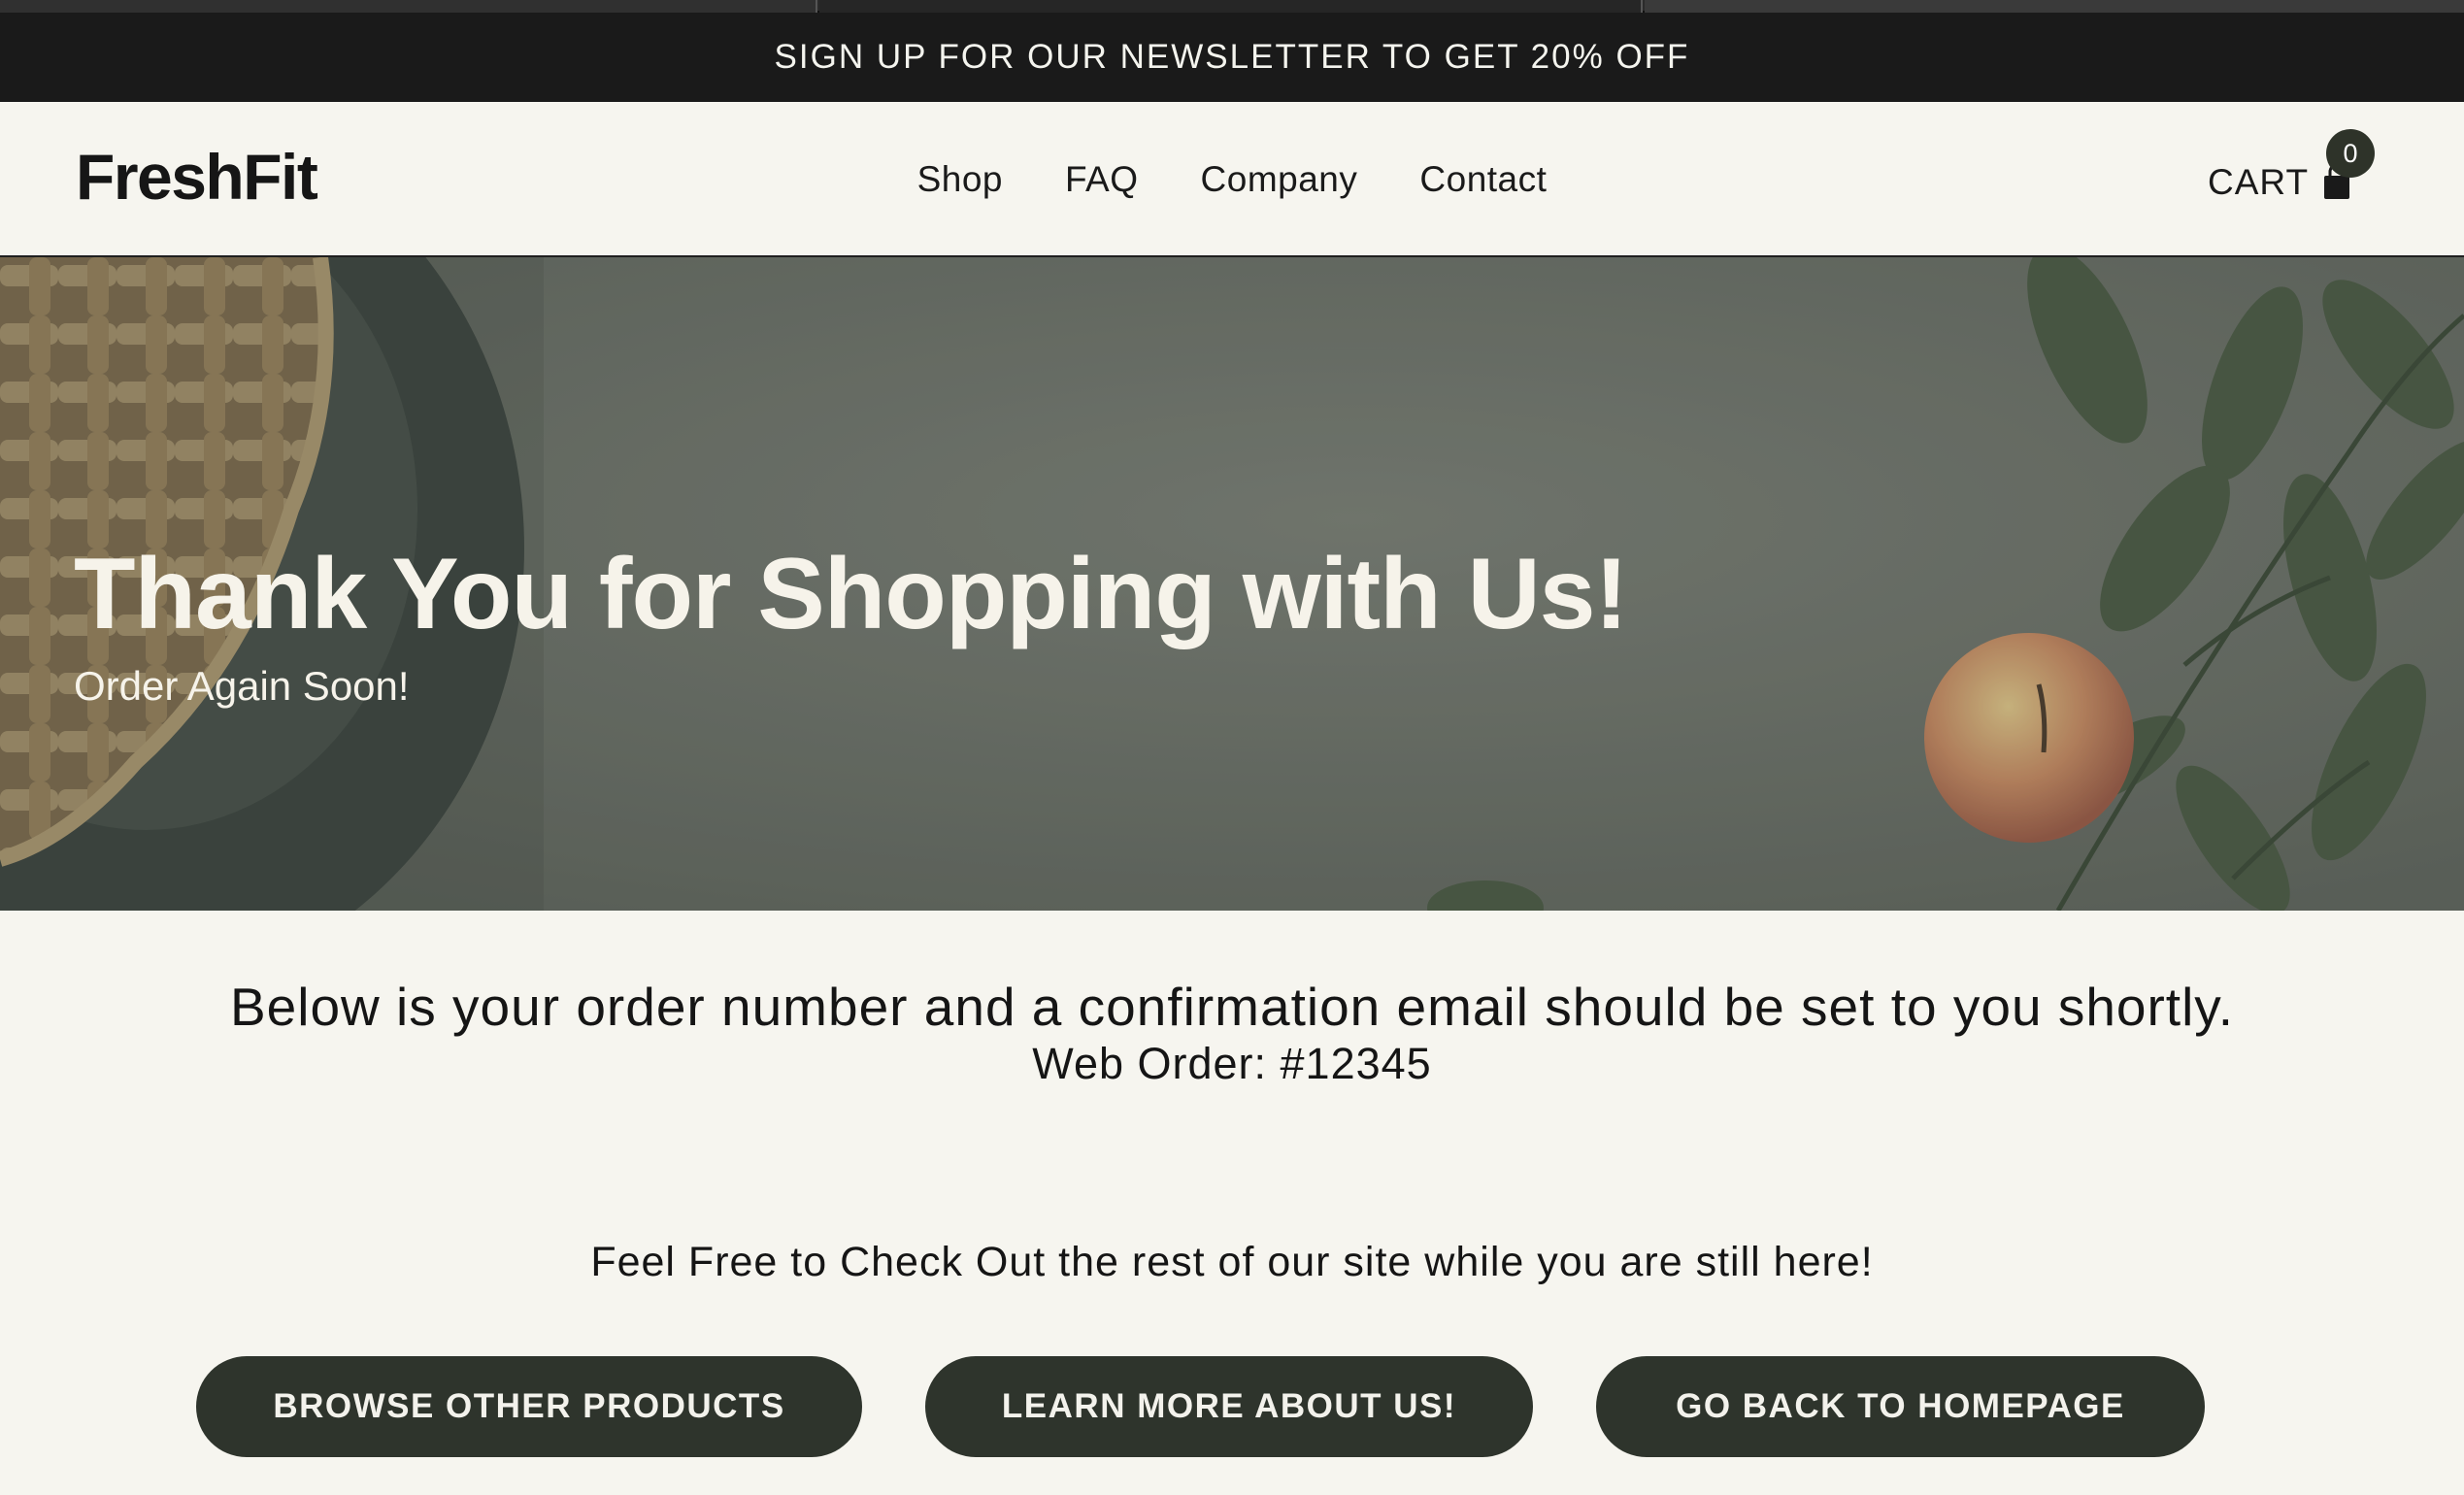  I want to click on about-us-button: LEARN MORE ABOUT US!, so click(1229, 1406).